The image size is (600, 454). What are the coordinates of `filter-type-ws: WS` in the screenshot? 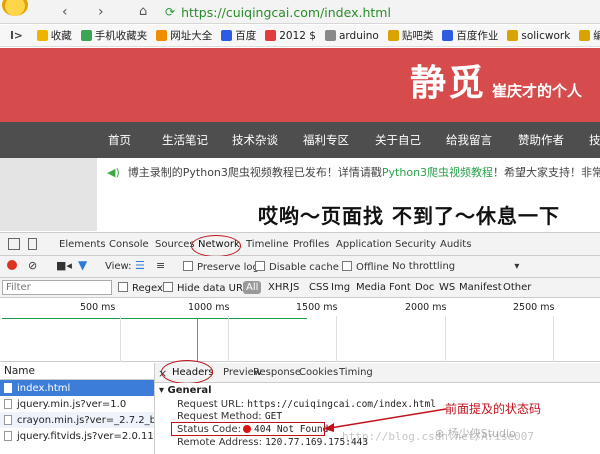 It's located at (447, 287).